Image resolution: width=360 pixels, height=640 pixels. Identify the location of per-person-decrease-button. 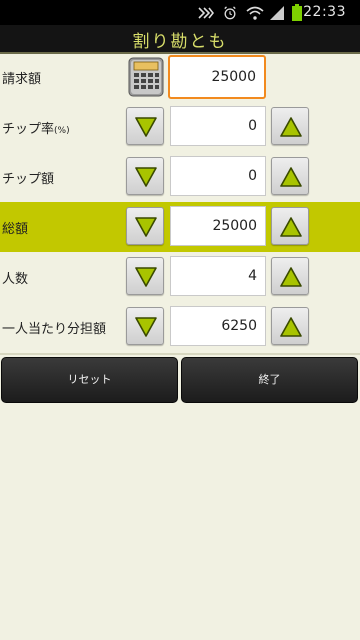
(145, 326).